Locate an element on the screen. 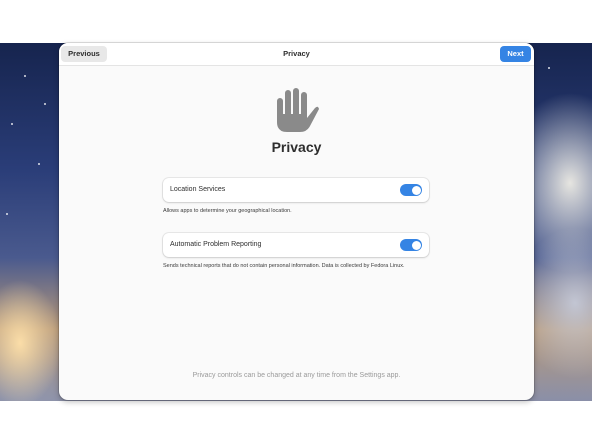 The image size is (592, 444). headerbar-title: Privacy is located at coordinates (296, 53).